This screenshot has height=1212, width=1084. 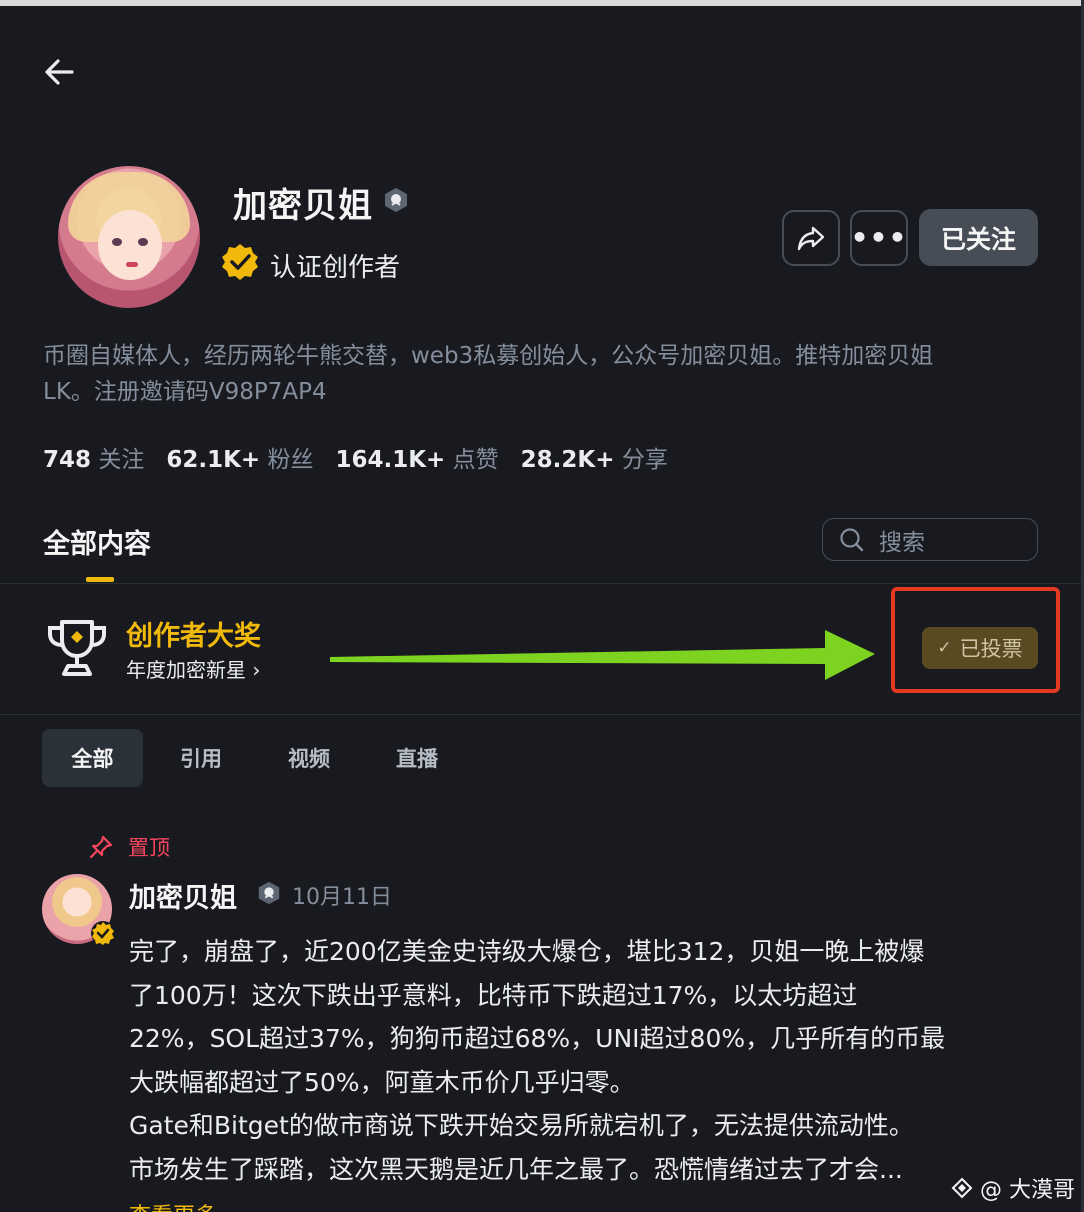 I want to click on post-date: 10月11日, so click(x=342, y=897).